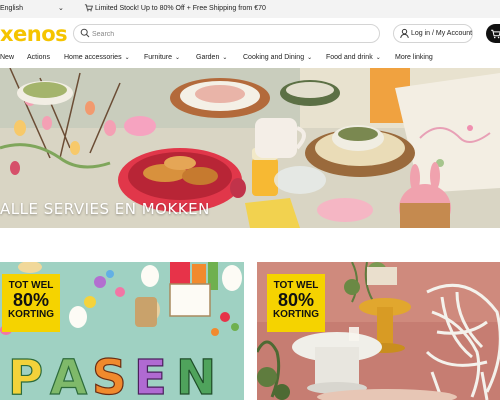 This screenshot has height=400, width=500. What do you see at coordinates (85, 33) in the screenshot?
I see `search-icon` at bounding box center [85, 33].